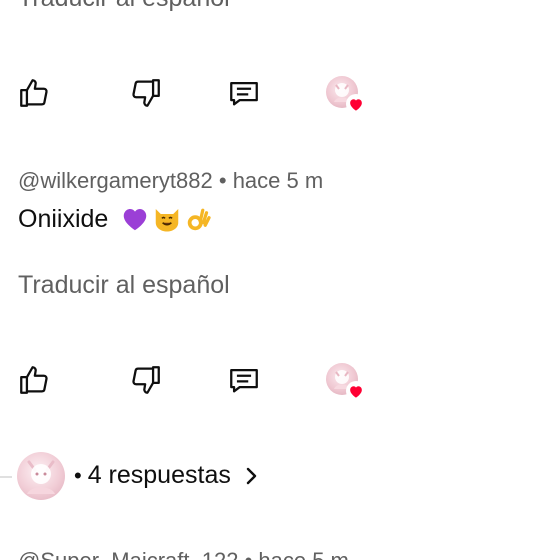 The image size is (560, 560). What do you see at coordinates (124, 285) in the screenshot?
I see `translate-link: Traducir al español` at bounding box center [124, 285].